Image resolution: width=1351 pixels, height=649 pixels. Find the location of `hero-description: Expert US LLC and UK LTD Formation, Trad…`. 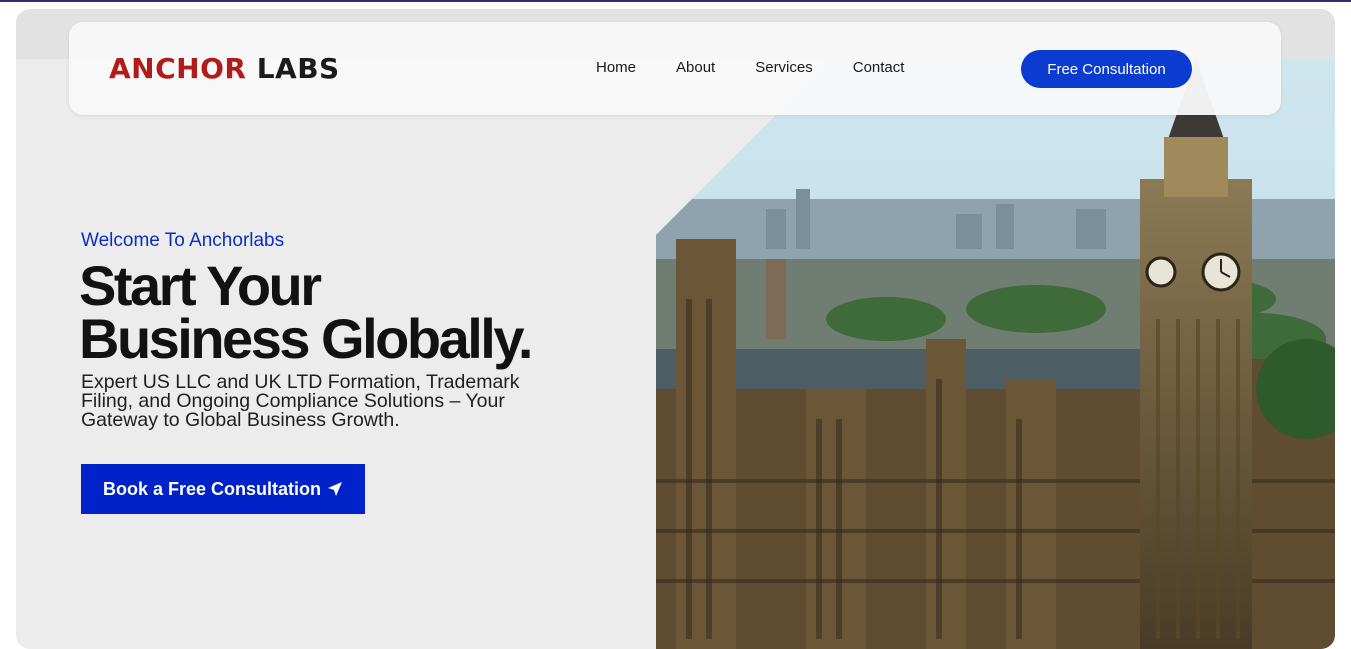

hero-description: Expert US LLC and UK LTD Formation, Trad… is located at coordinates (300, 401).